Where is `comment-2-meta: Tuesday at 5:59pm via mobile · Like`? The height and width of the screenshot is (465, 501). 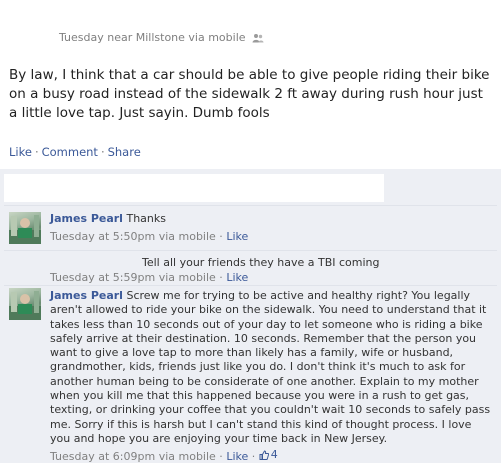
comment-2-meta: Tuesday at 5:59pm via mobile · Like is located at coordinates (149, 277).